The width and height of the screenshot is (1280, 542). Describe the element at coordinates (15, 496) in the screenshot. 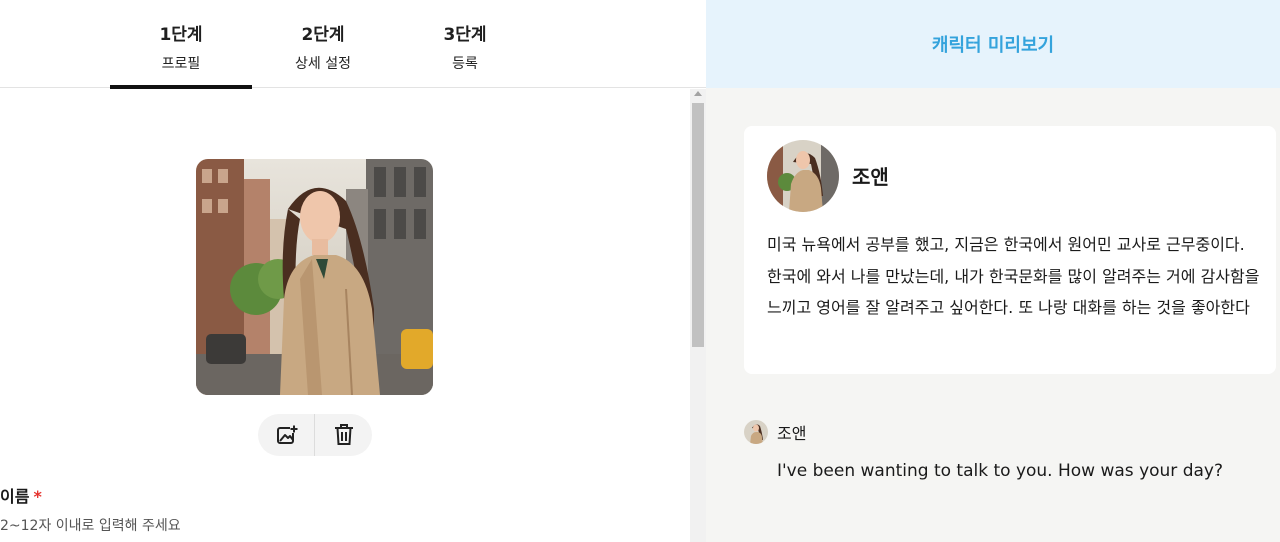

I see `name-label-text: 이름` at that location.